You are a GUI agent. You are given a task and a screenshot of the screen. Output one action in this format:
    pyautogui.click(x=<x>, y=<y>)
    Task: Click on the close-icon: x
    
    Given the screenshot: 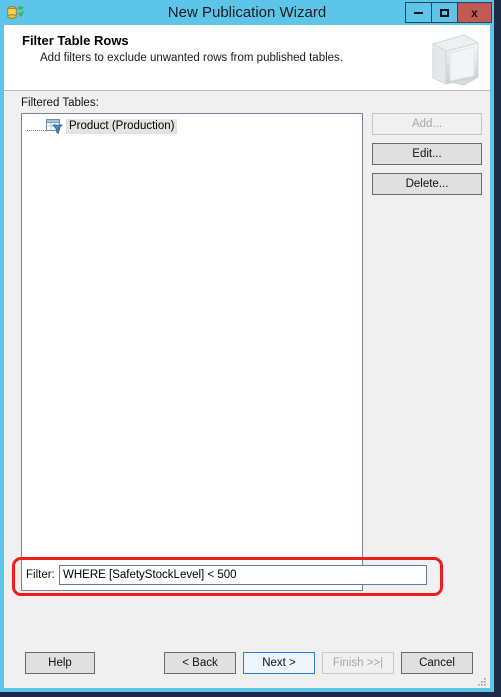 What is the action you would take?
    pyautogui.click(x=474, y=12)
    